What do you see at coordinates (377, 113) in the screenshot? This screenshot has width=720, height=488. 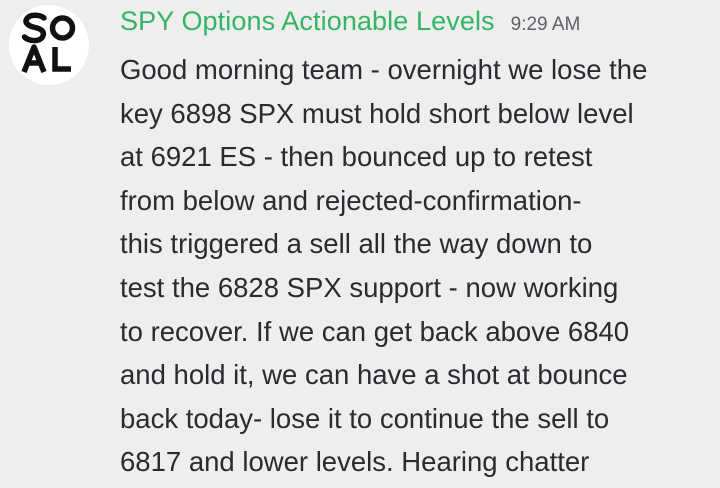 I see `message-line: key 6898 SPX must hold short below level` at bounding box center [377, 113].